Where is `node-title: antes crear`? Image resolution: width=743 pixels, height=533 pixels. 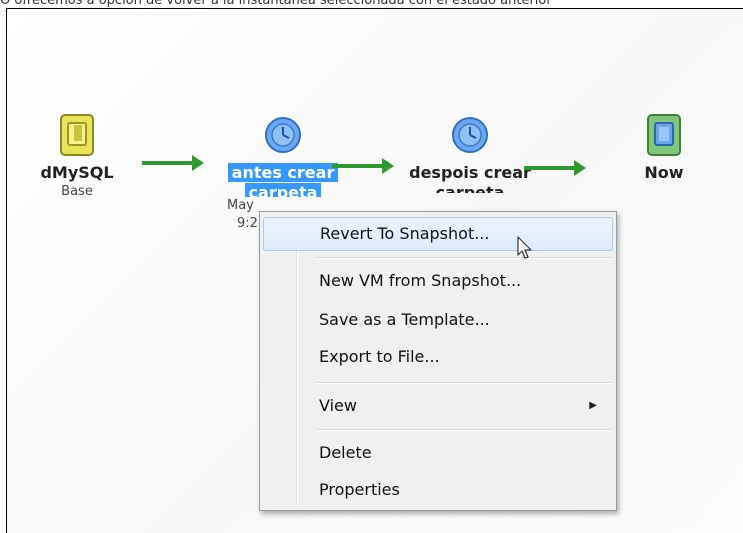 node-title: antes crear is located at coordinates (283, 173).